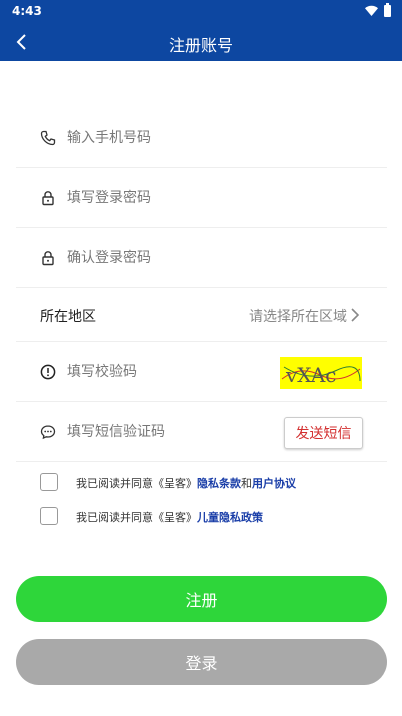 The image size is (402, 716). I want to click on page-title: 注册账号, so click(200, 45).